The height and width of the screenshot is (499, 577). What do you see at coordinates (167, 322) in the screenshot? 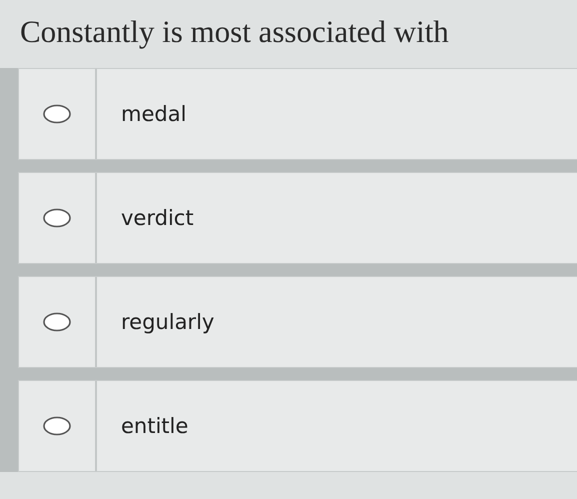
I see `option-label: regularly` at bounding box center [167, 322].